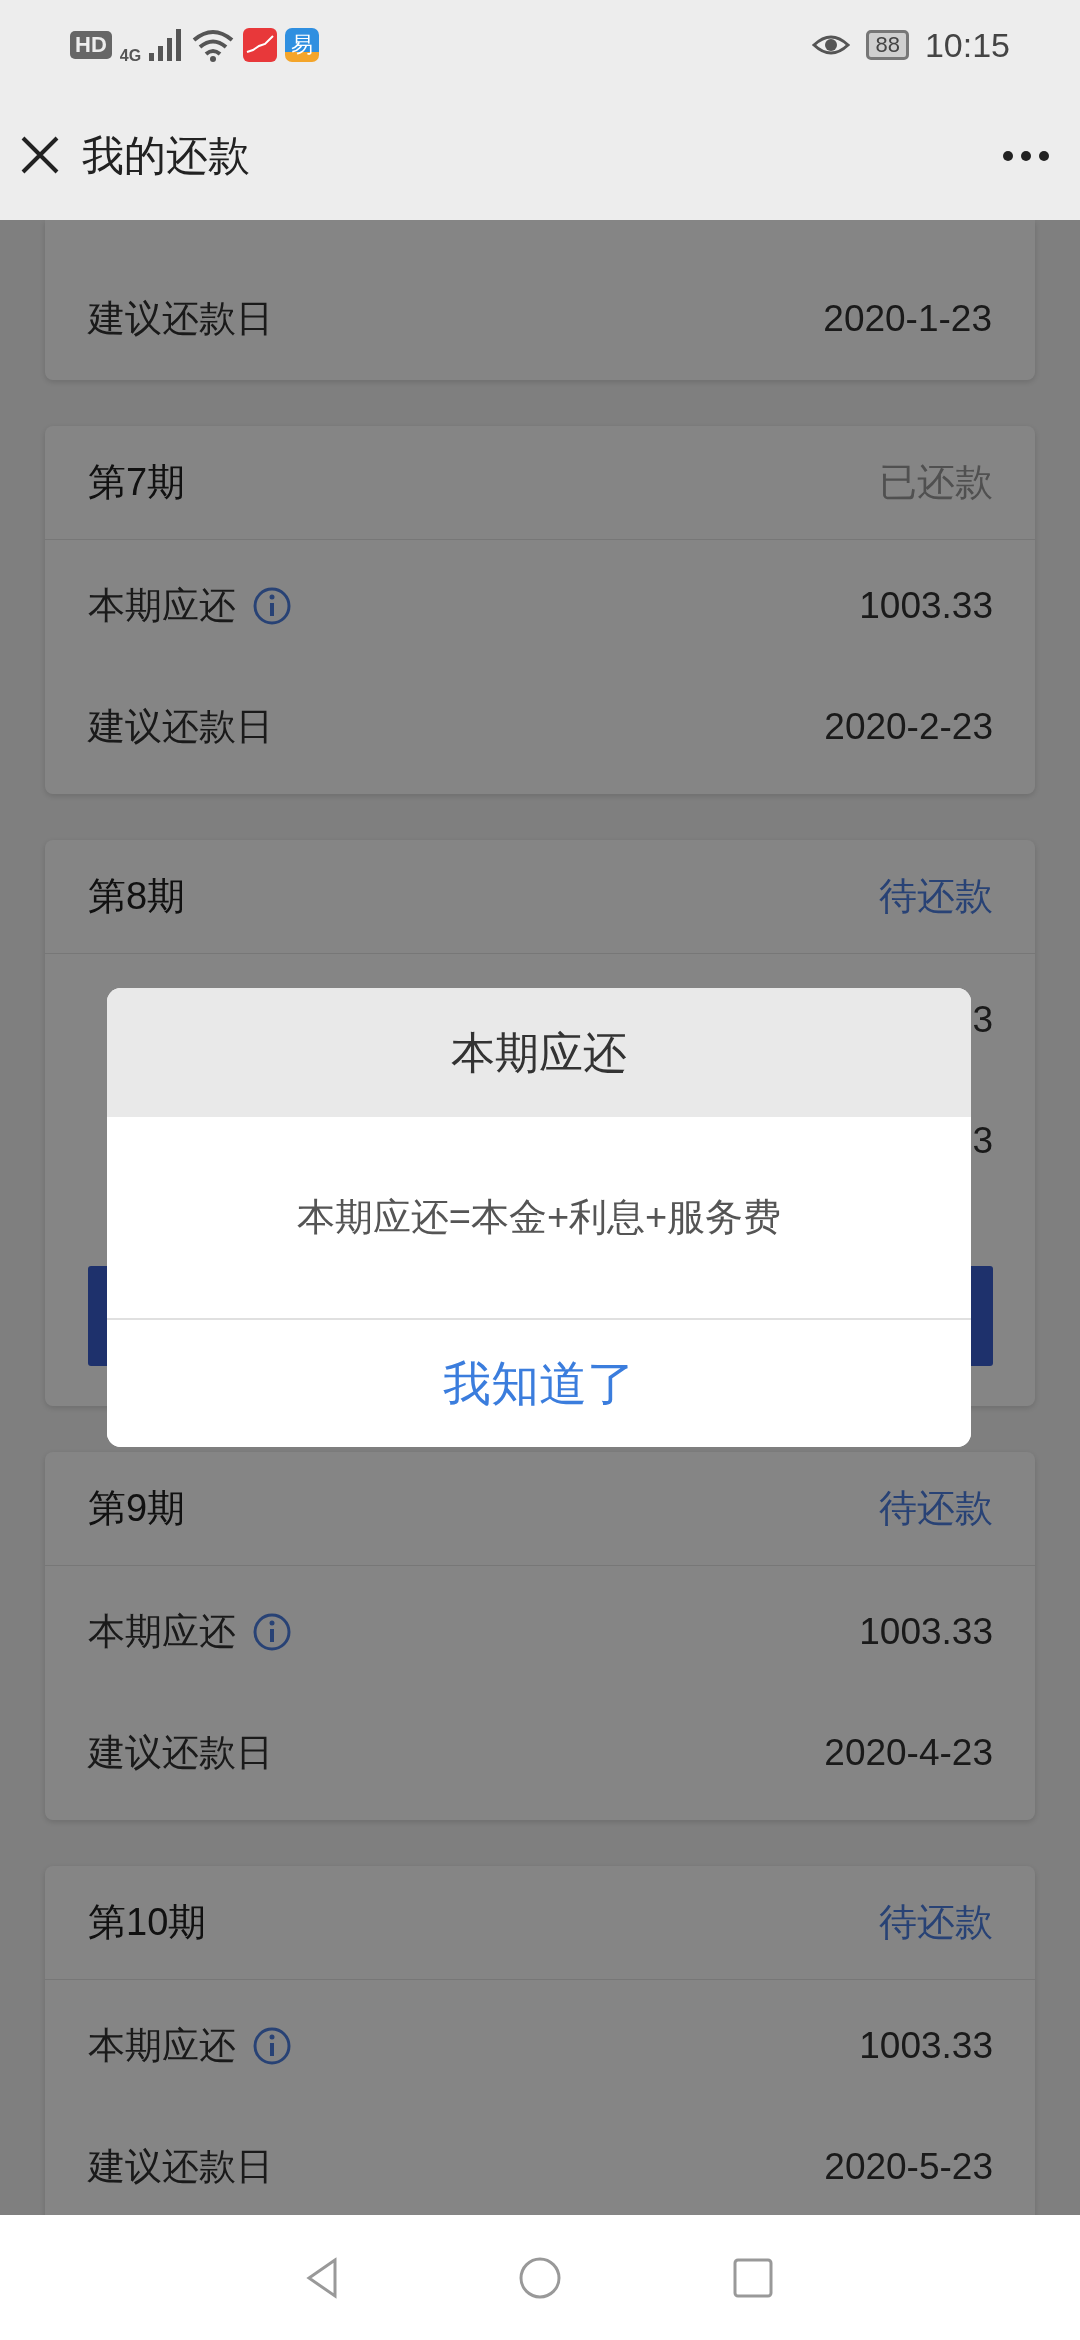 The image size is (1080, 2340). Describe the element at coordinates (302, 45) in the screenshot. I see `app-icon: 易` at that location.